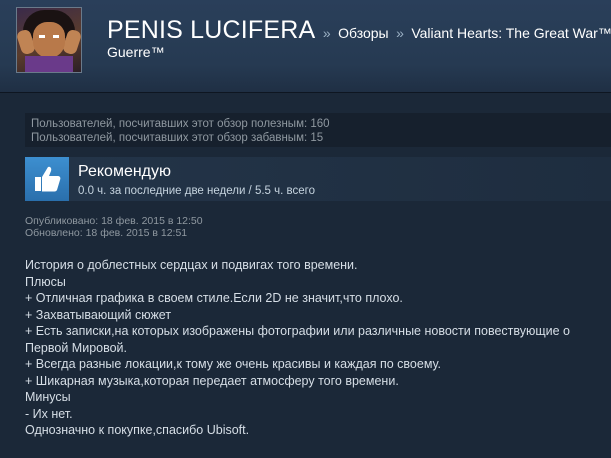 The width and height of the screenshot is (611, 458). I want to click on recommendation-title: Рекомендую, so click(125, 171).